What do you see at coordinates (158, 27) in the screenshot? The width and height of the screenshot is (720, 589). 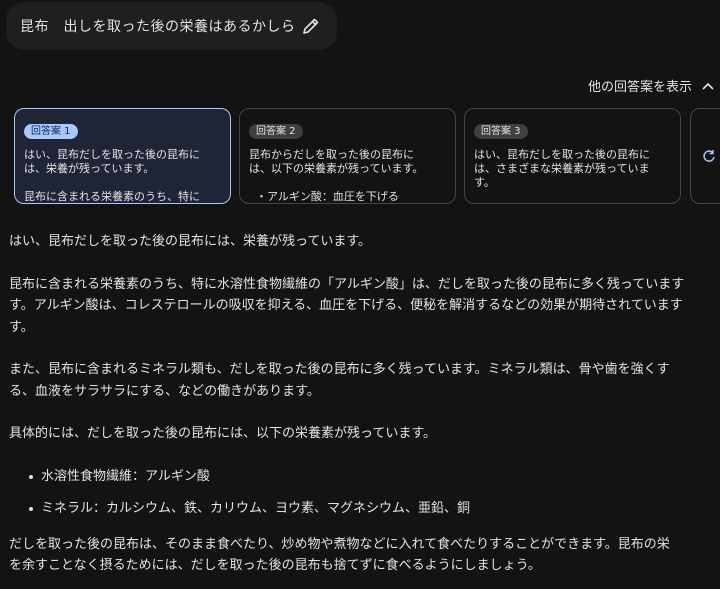 I see `prompt-text: 昆布 出しを取った後の栄養はあるかしら` at bounding box center [158, 27].